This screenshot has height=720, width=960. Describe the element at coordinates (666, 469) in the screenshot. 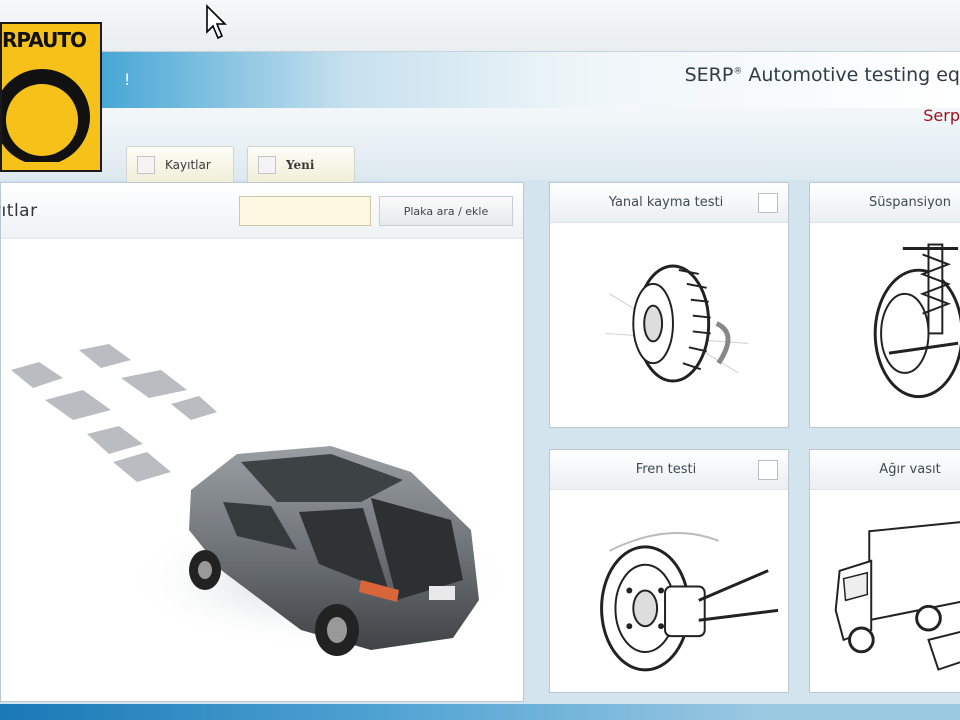

I see `test-card-brake-title: Fren testi` at that location.